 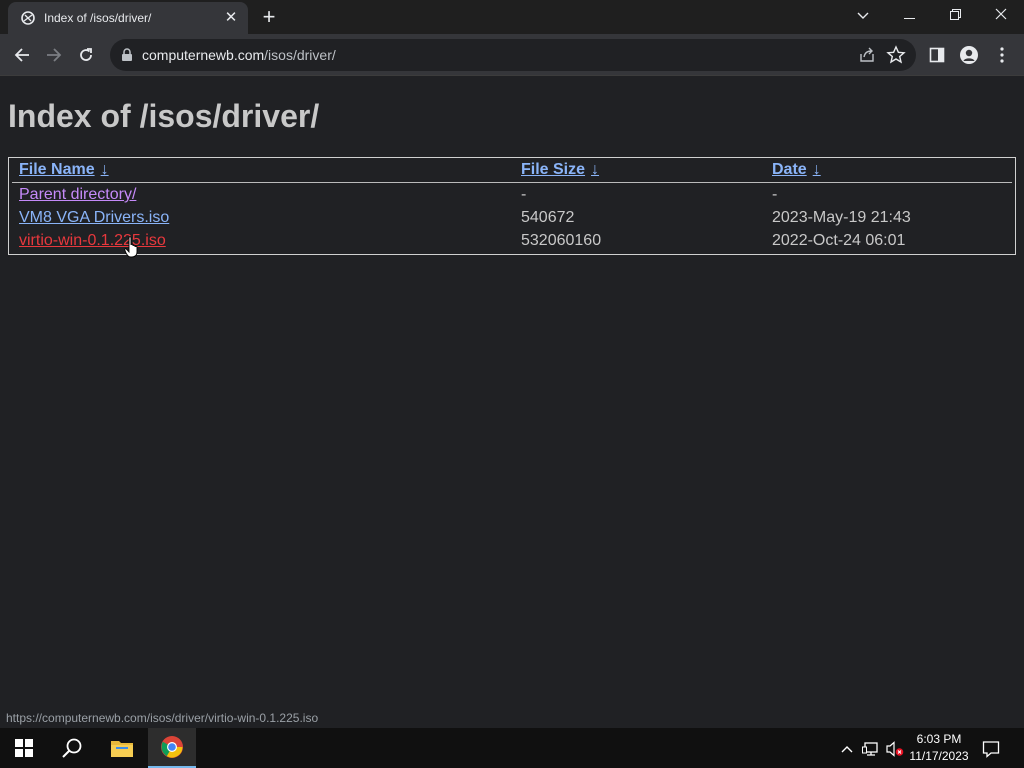 What do you see at coordinates (512, 17) in the screenshot?
I see `tab-strip: Index of /isos/driver/ ✕ +` at bounding box center [512, 17].